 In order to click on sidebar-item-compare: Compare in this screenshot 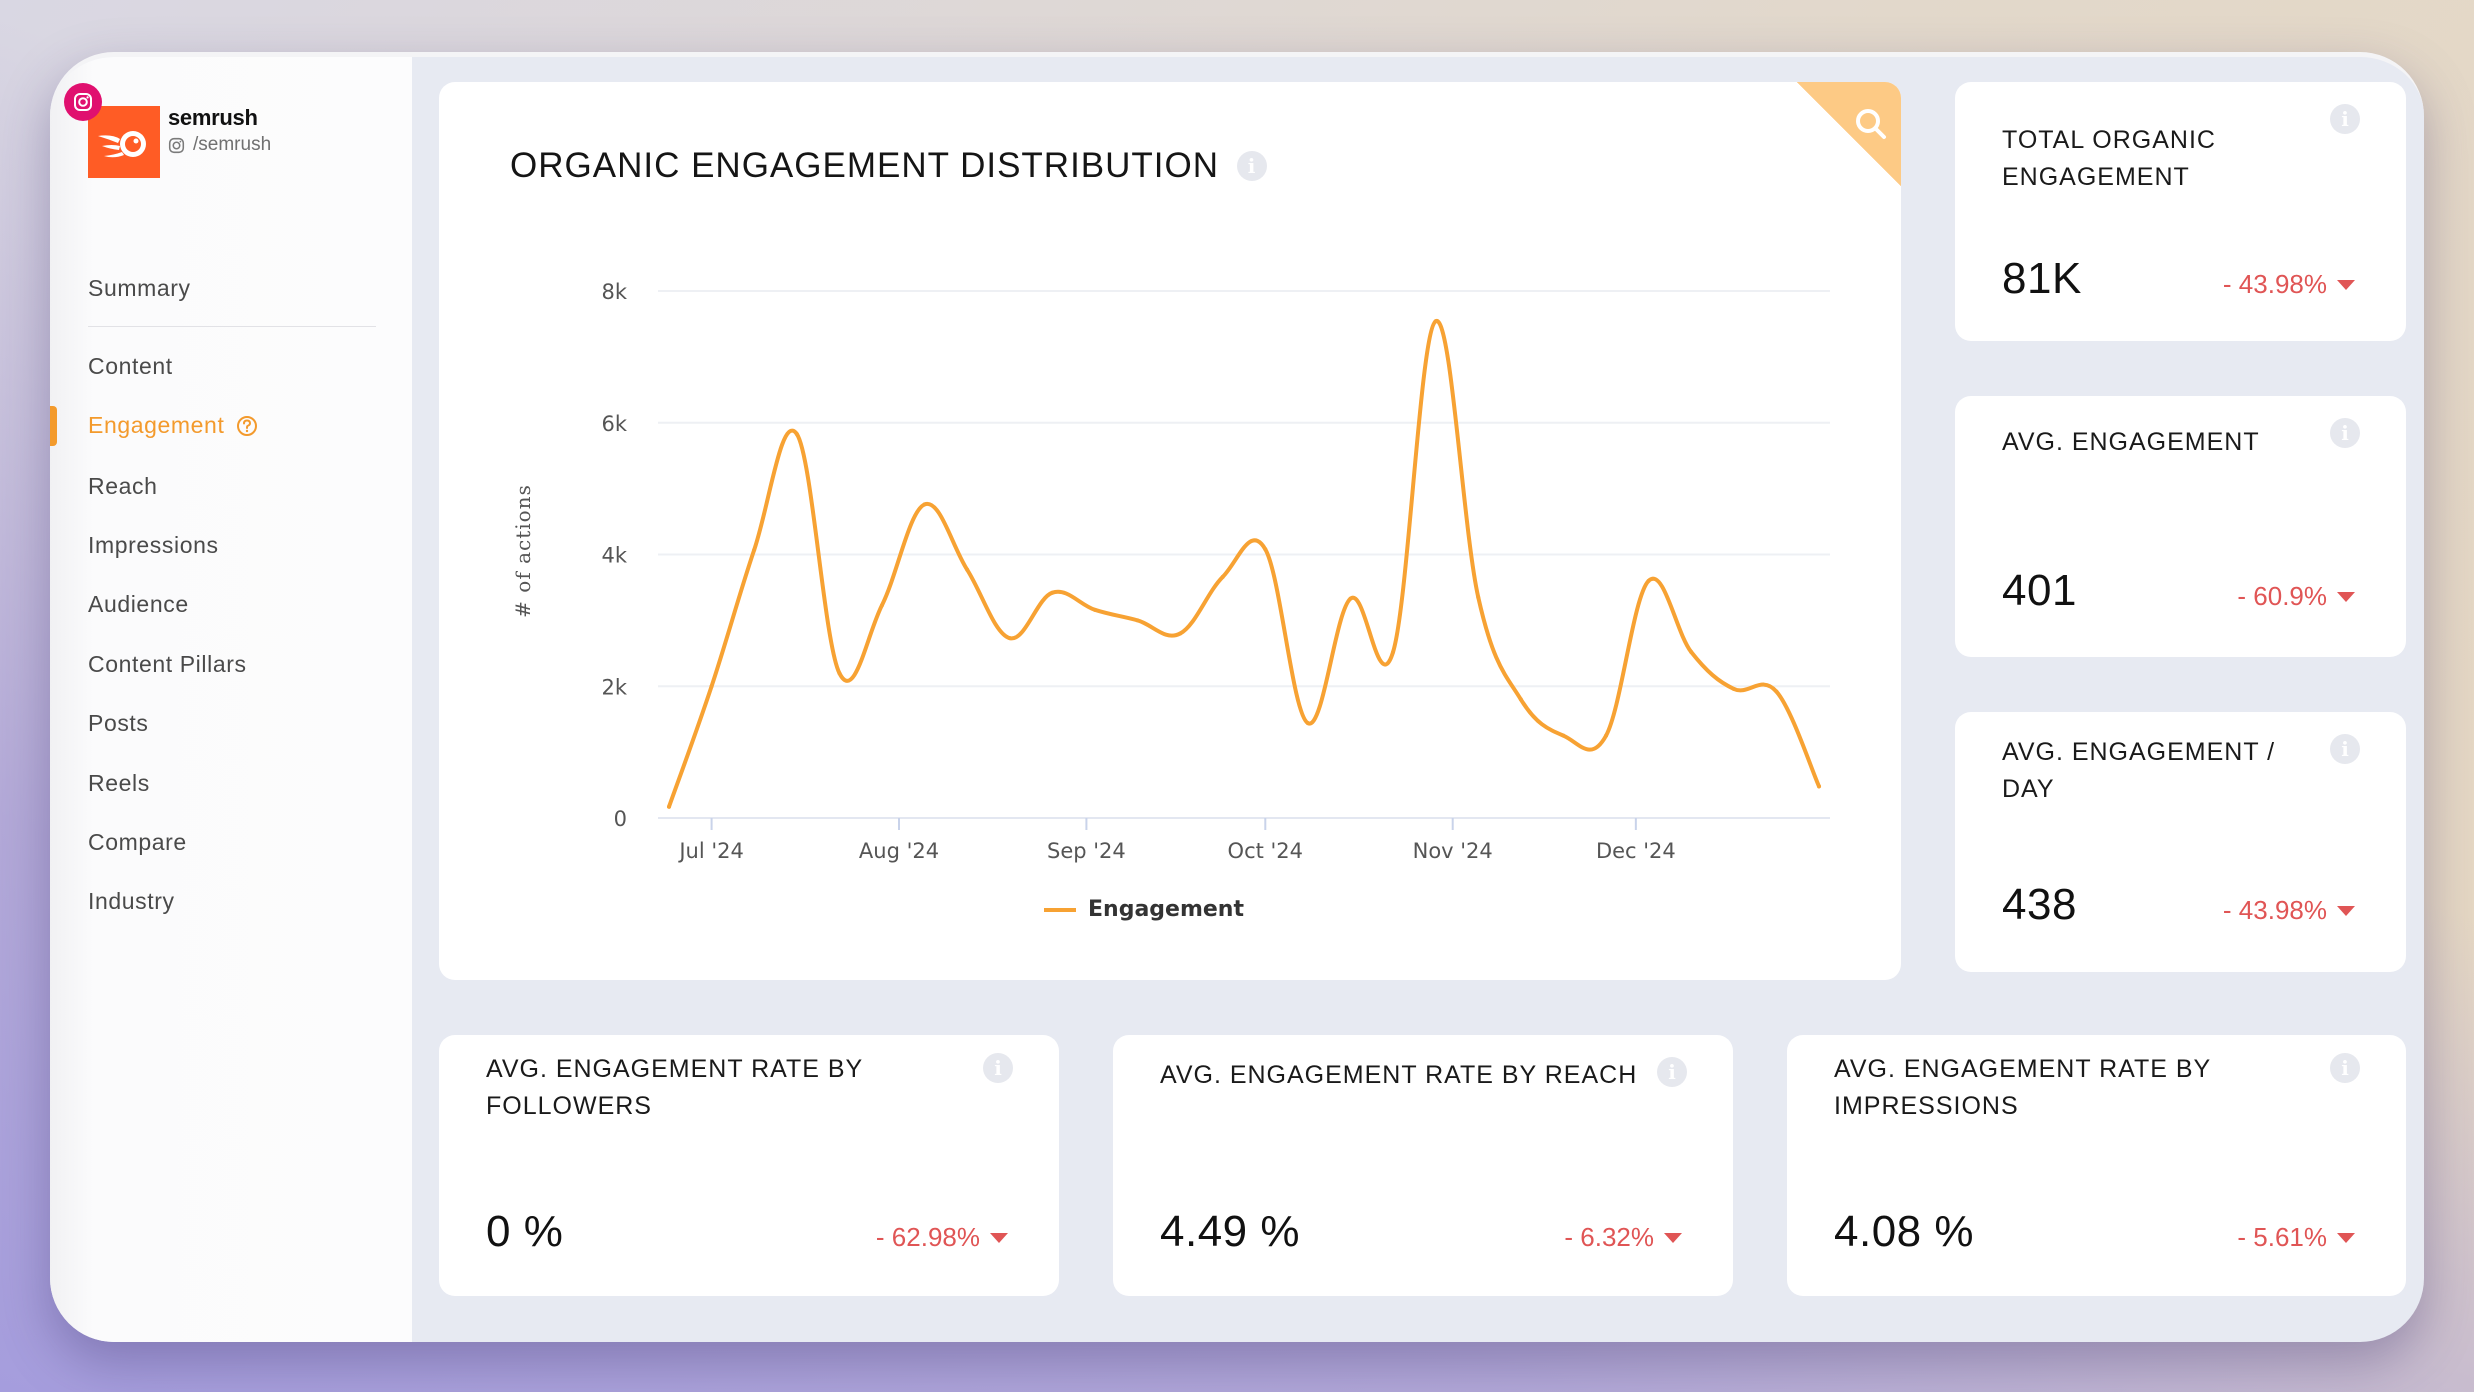, I will do `click(137, 842)`.